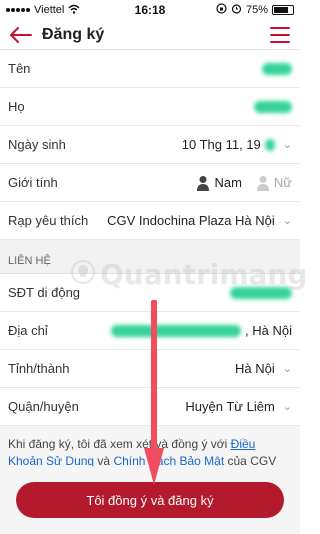 This screenshot has width=320, height=534. Describe the element at coordinates (150, 107) in the screenshot. I see `last-name-row: Họ` at that location.